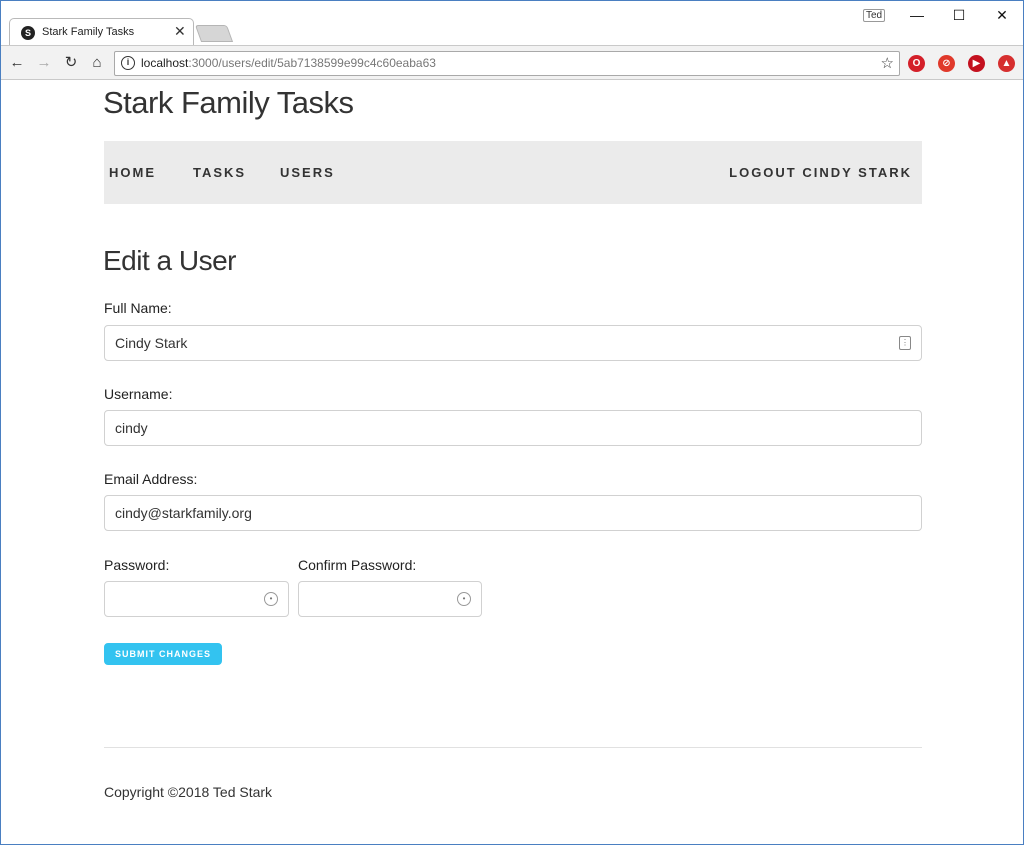 The width and height of the screenshot is (1024, 845). What do you see at coordinates (44, 63) in the screenshot?
I see `forward-icon: →` at bounding box center [44, 63].